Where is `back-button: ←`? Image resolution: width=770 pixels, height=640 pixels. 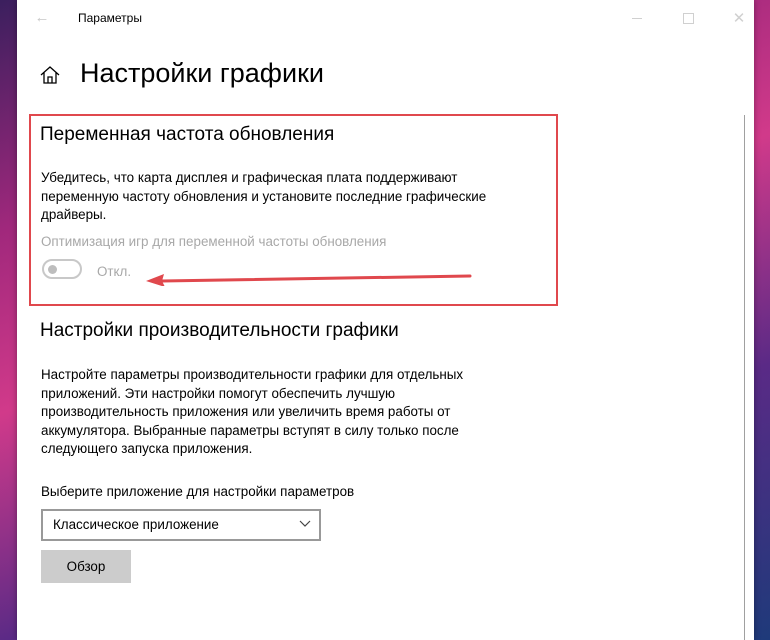
back-button: ← is located at coordinates (42, 18).